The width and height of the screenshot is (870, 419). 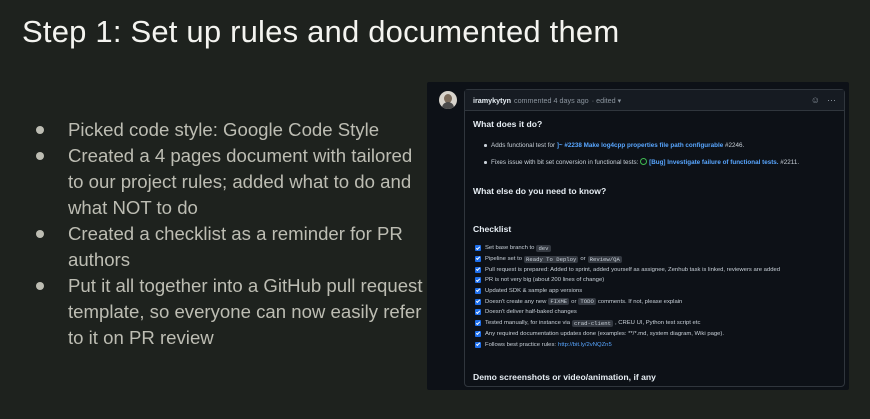 I want to click on checklist-heading: Checklist, so click(x=492, y=229).